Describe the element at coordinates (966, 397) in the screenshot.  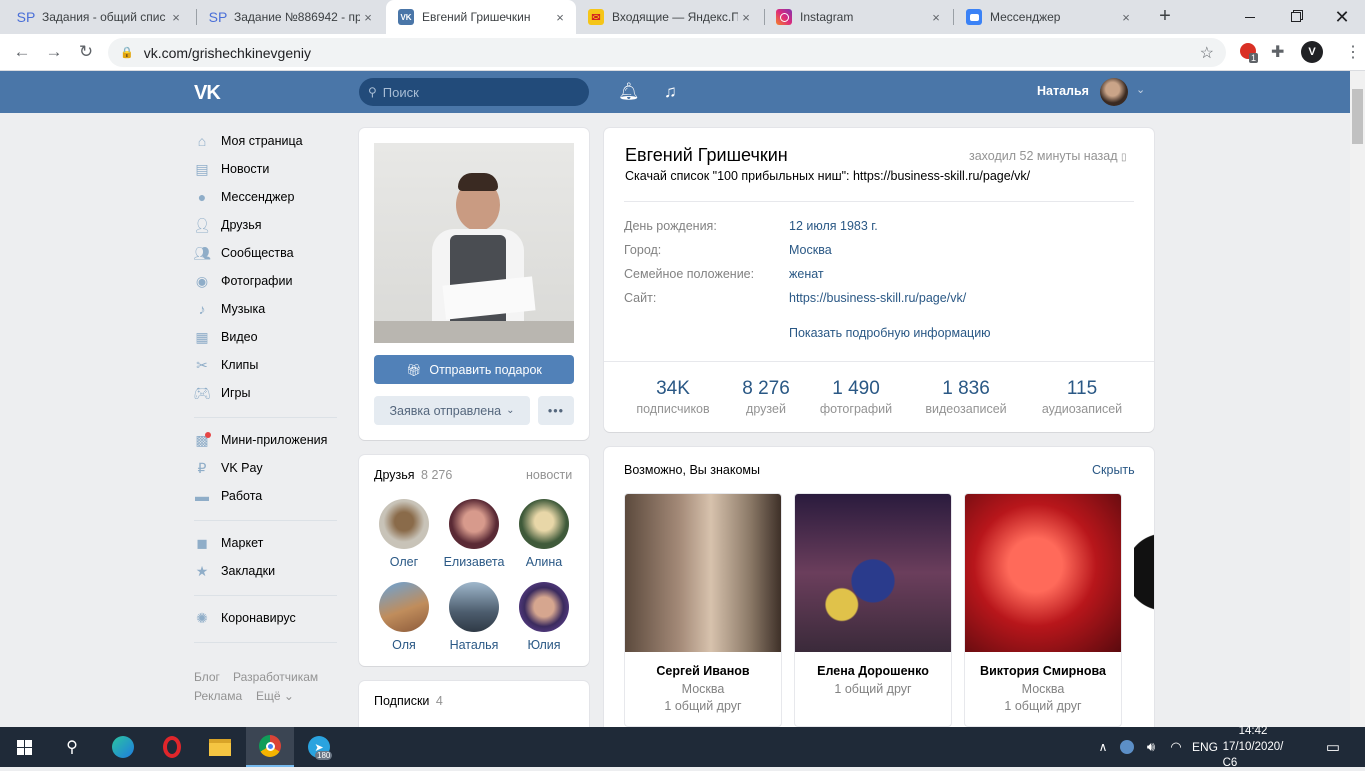
I see `stat-videos: 1 836 видеозаписей` at that location.